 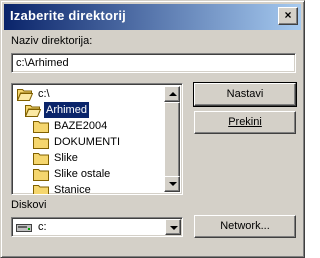 I want to click on arrow-up-icon, so click(x=173, y=94).